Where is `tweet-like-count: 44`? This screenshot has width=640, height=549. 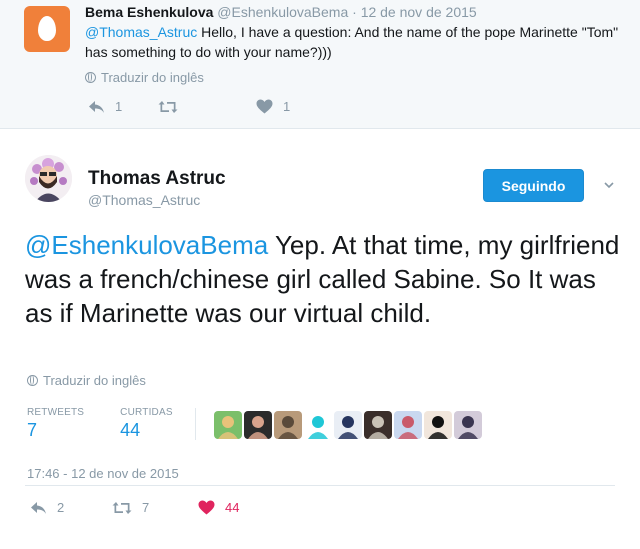 tweet-like-count: 44 is located at coordinates (232, 507).